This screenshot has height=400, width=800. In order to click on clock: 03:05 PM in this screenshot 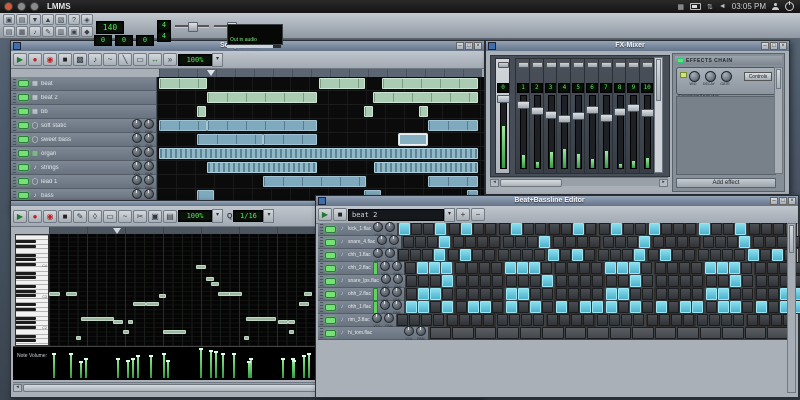, I will do `click(749, 6)`.